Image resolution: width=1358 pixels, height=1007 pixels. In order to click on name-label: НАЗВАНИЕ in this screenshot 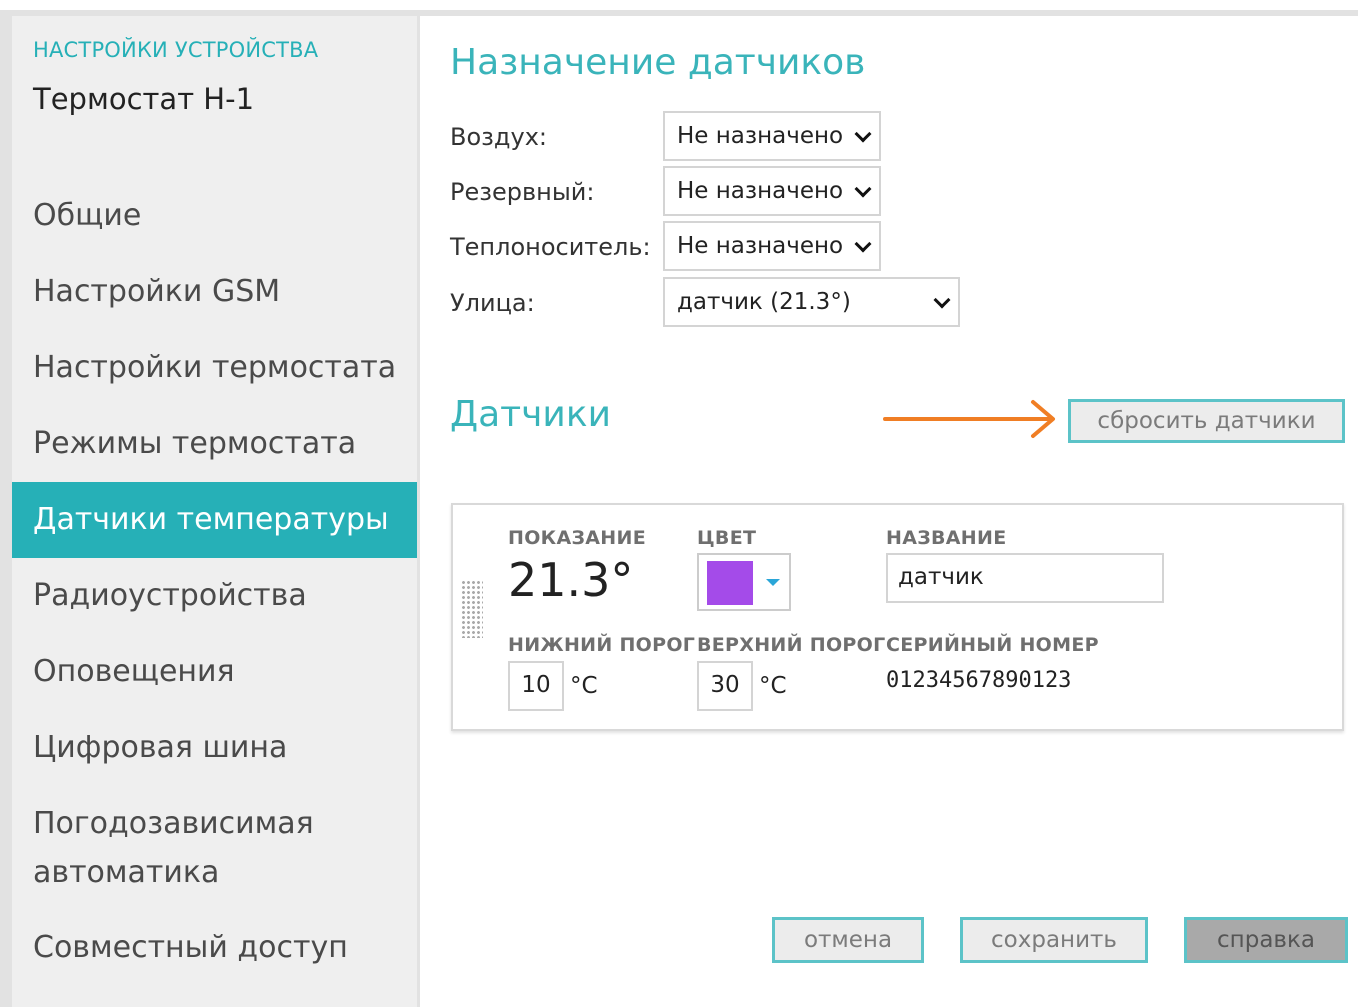, I will do `click(946, 538)`.